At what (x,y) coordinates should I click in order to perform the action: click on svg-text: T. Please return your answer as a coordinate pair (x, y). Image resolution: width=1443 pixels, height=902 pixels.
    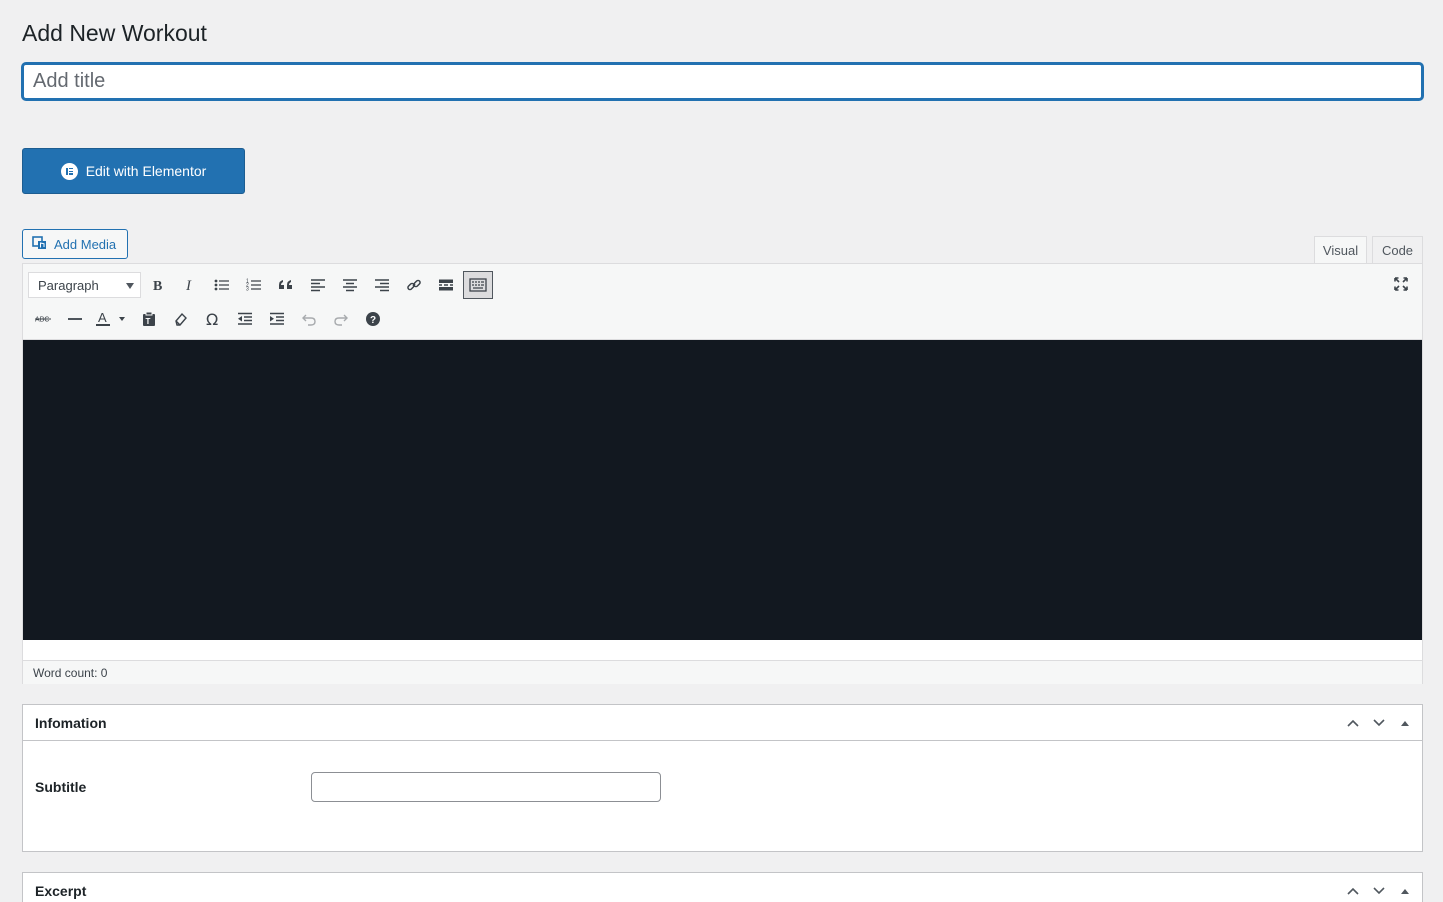
    Looking at the image, I should click on (148, 321).